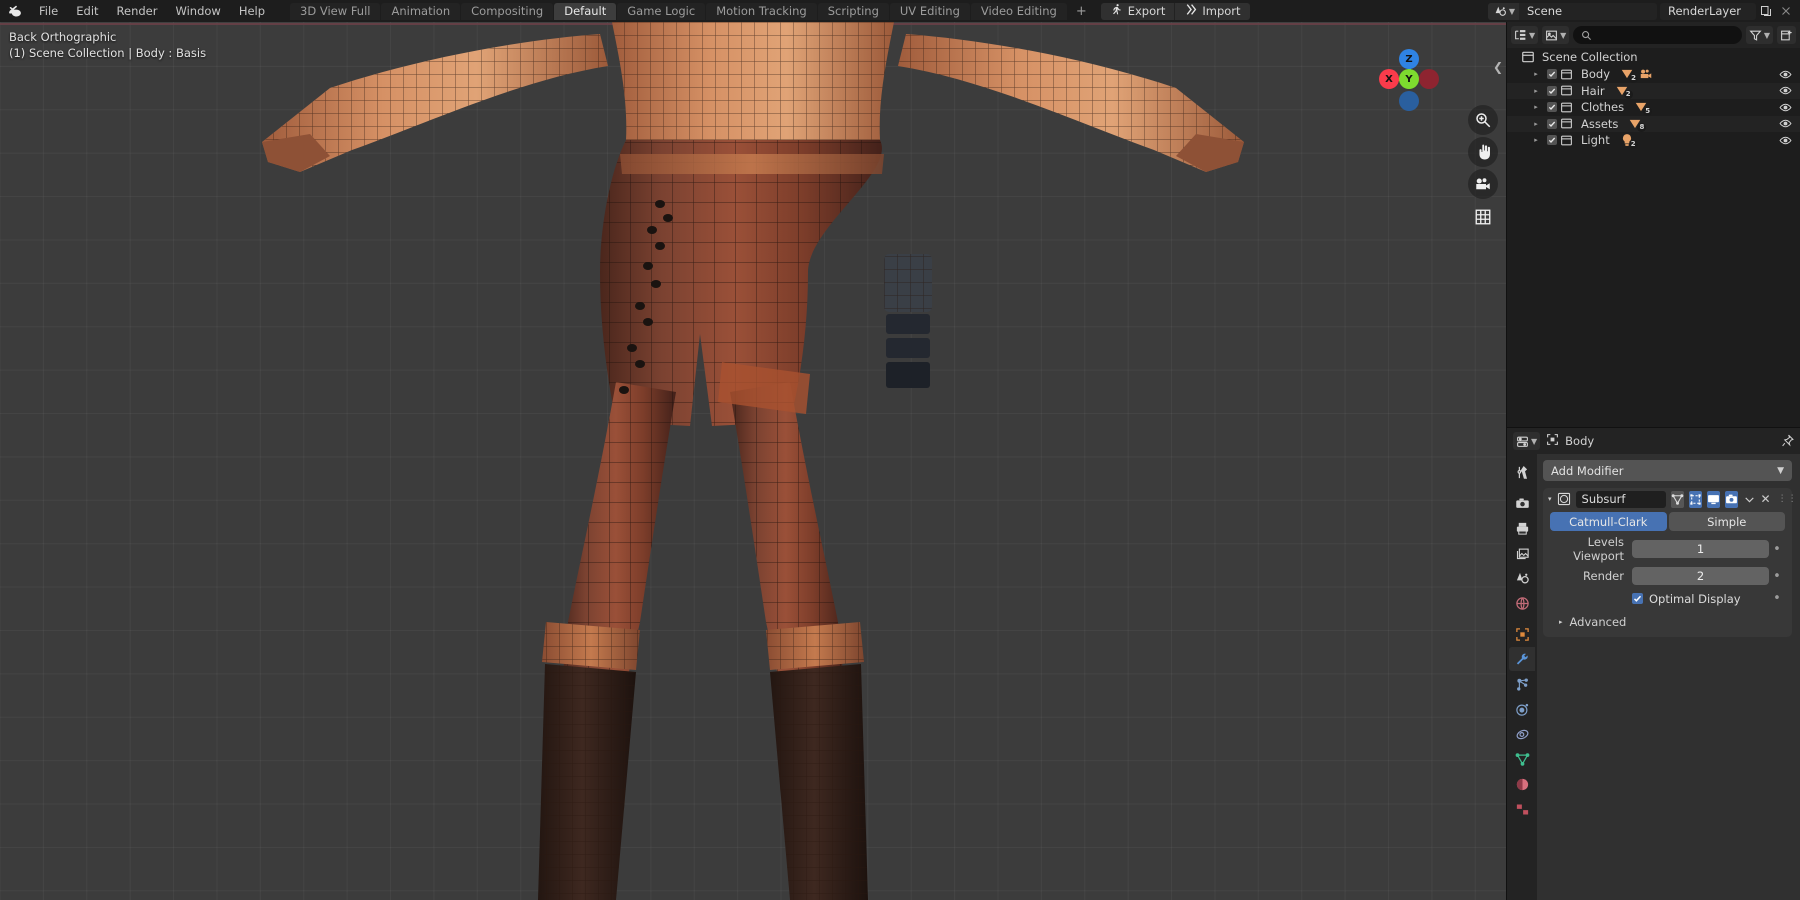 Image resolution: width=1800 pixels, height=900 pixels. I want to click on camera-icon, so click(1483, 184).